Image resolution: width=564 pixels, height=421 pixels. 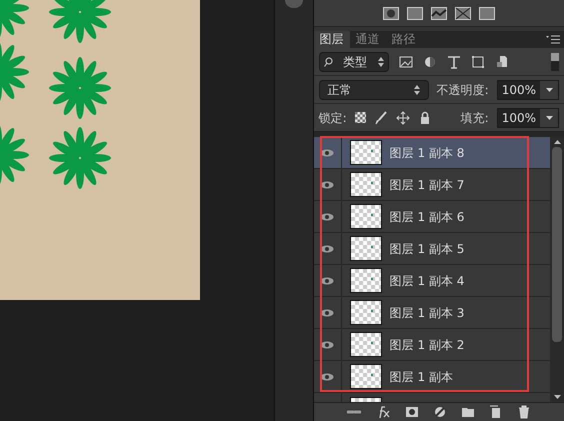 What do you see at coordinates (421, 377) in the screenshot?
I see `layer-name: 图层 1 副本` at bounding box center [421, 377].